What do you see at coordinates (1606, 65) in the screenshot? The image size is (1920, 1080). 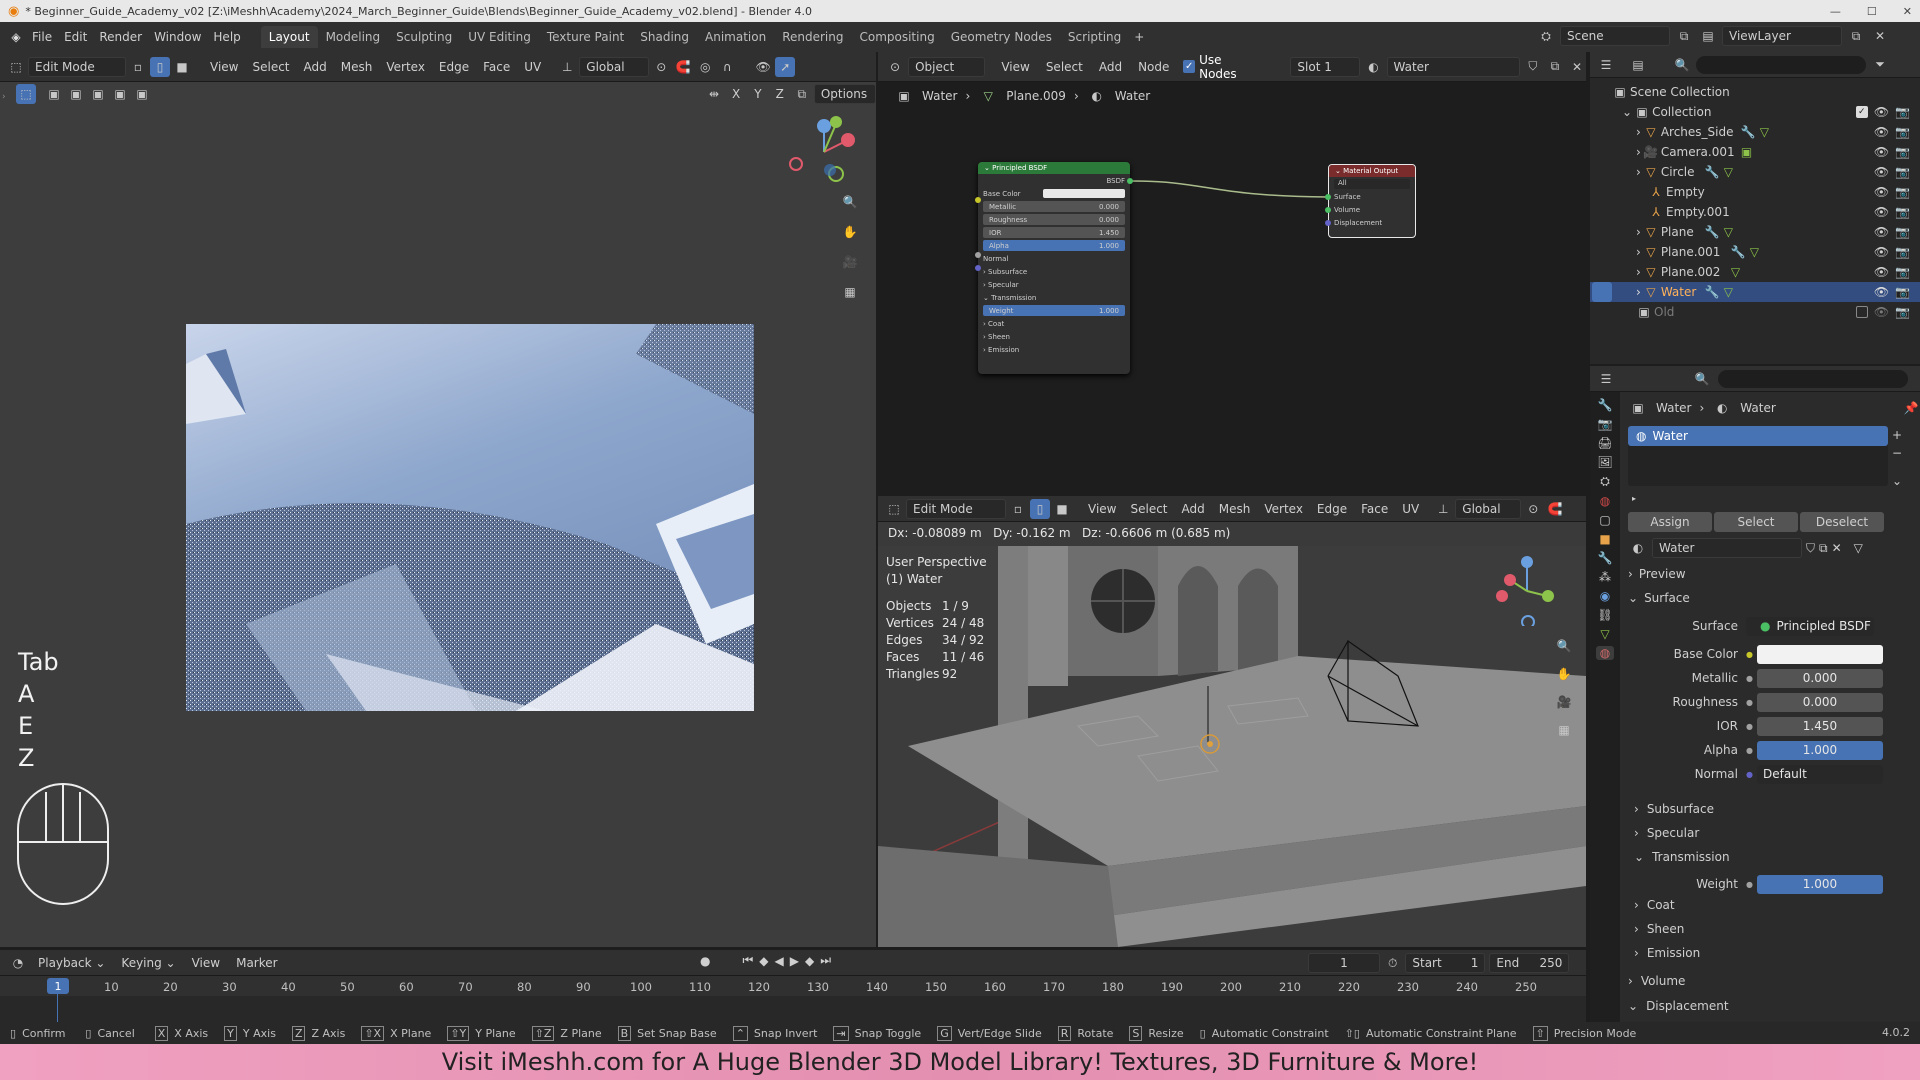 I see `outliner-type-icon: ☰` at bounding box center [1606, 65].